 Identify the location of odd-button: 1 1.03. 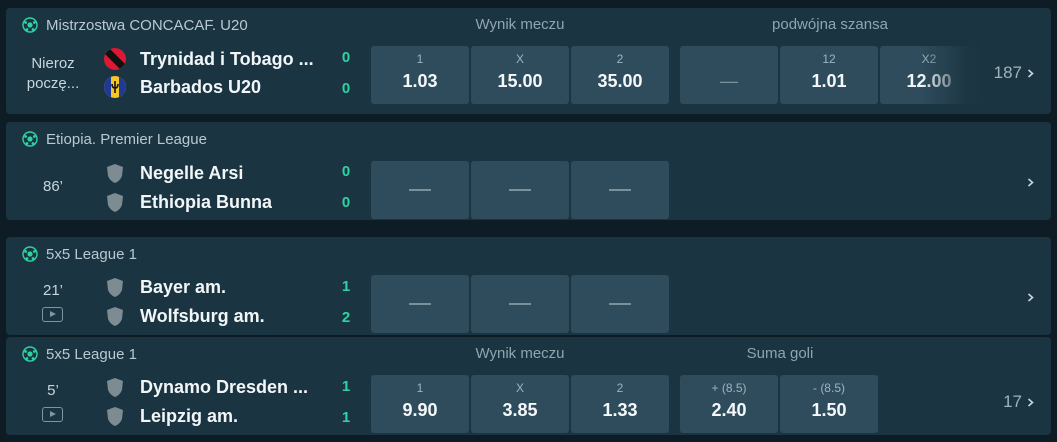
(420, 75).